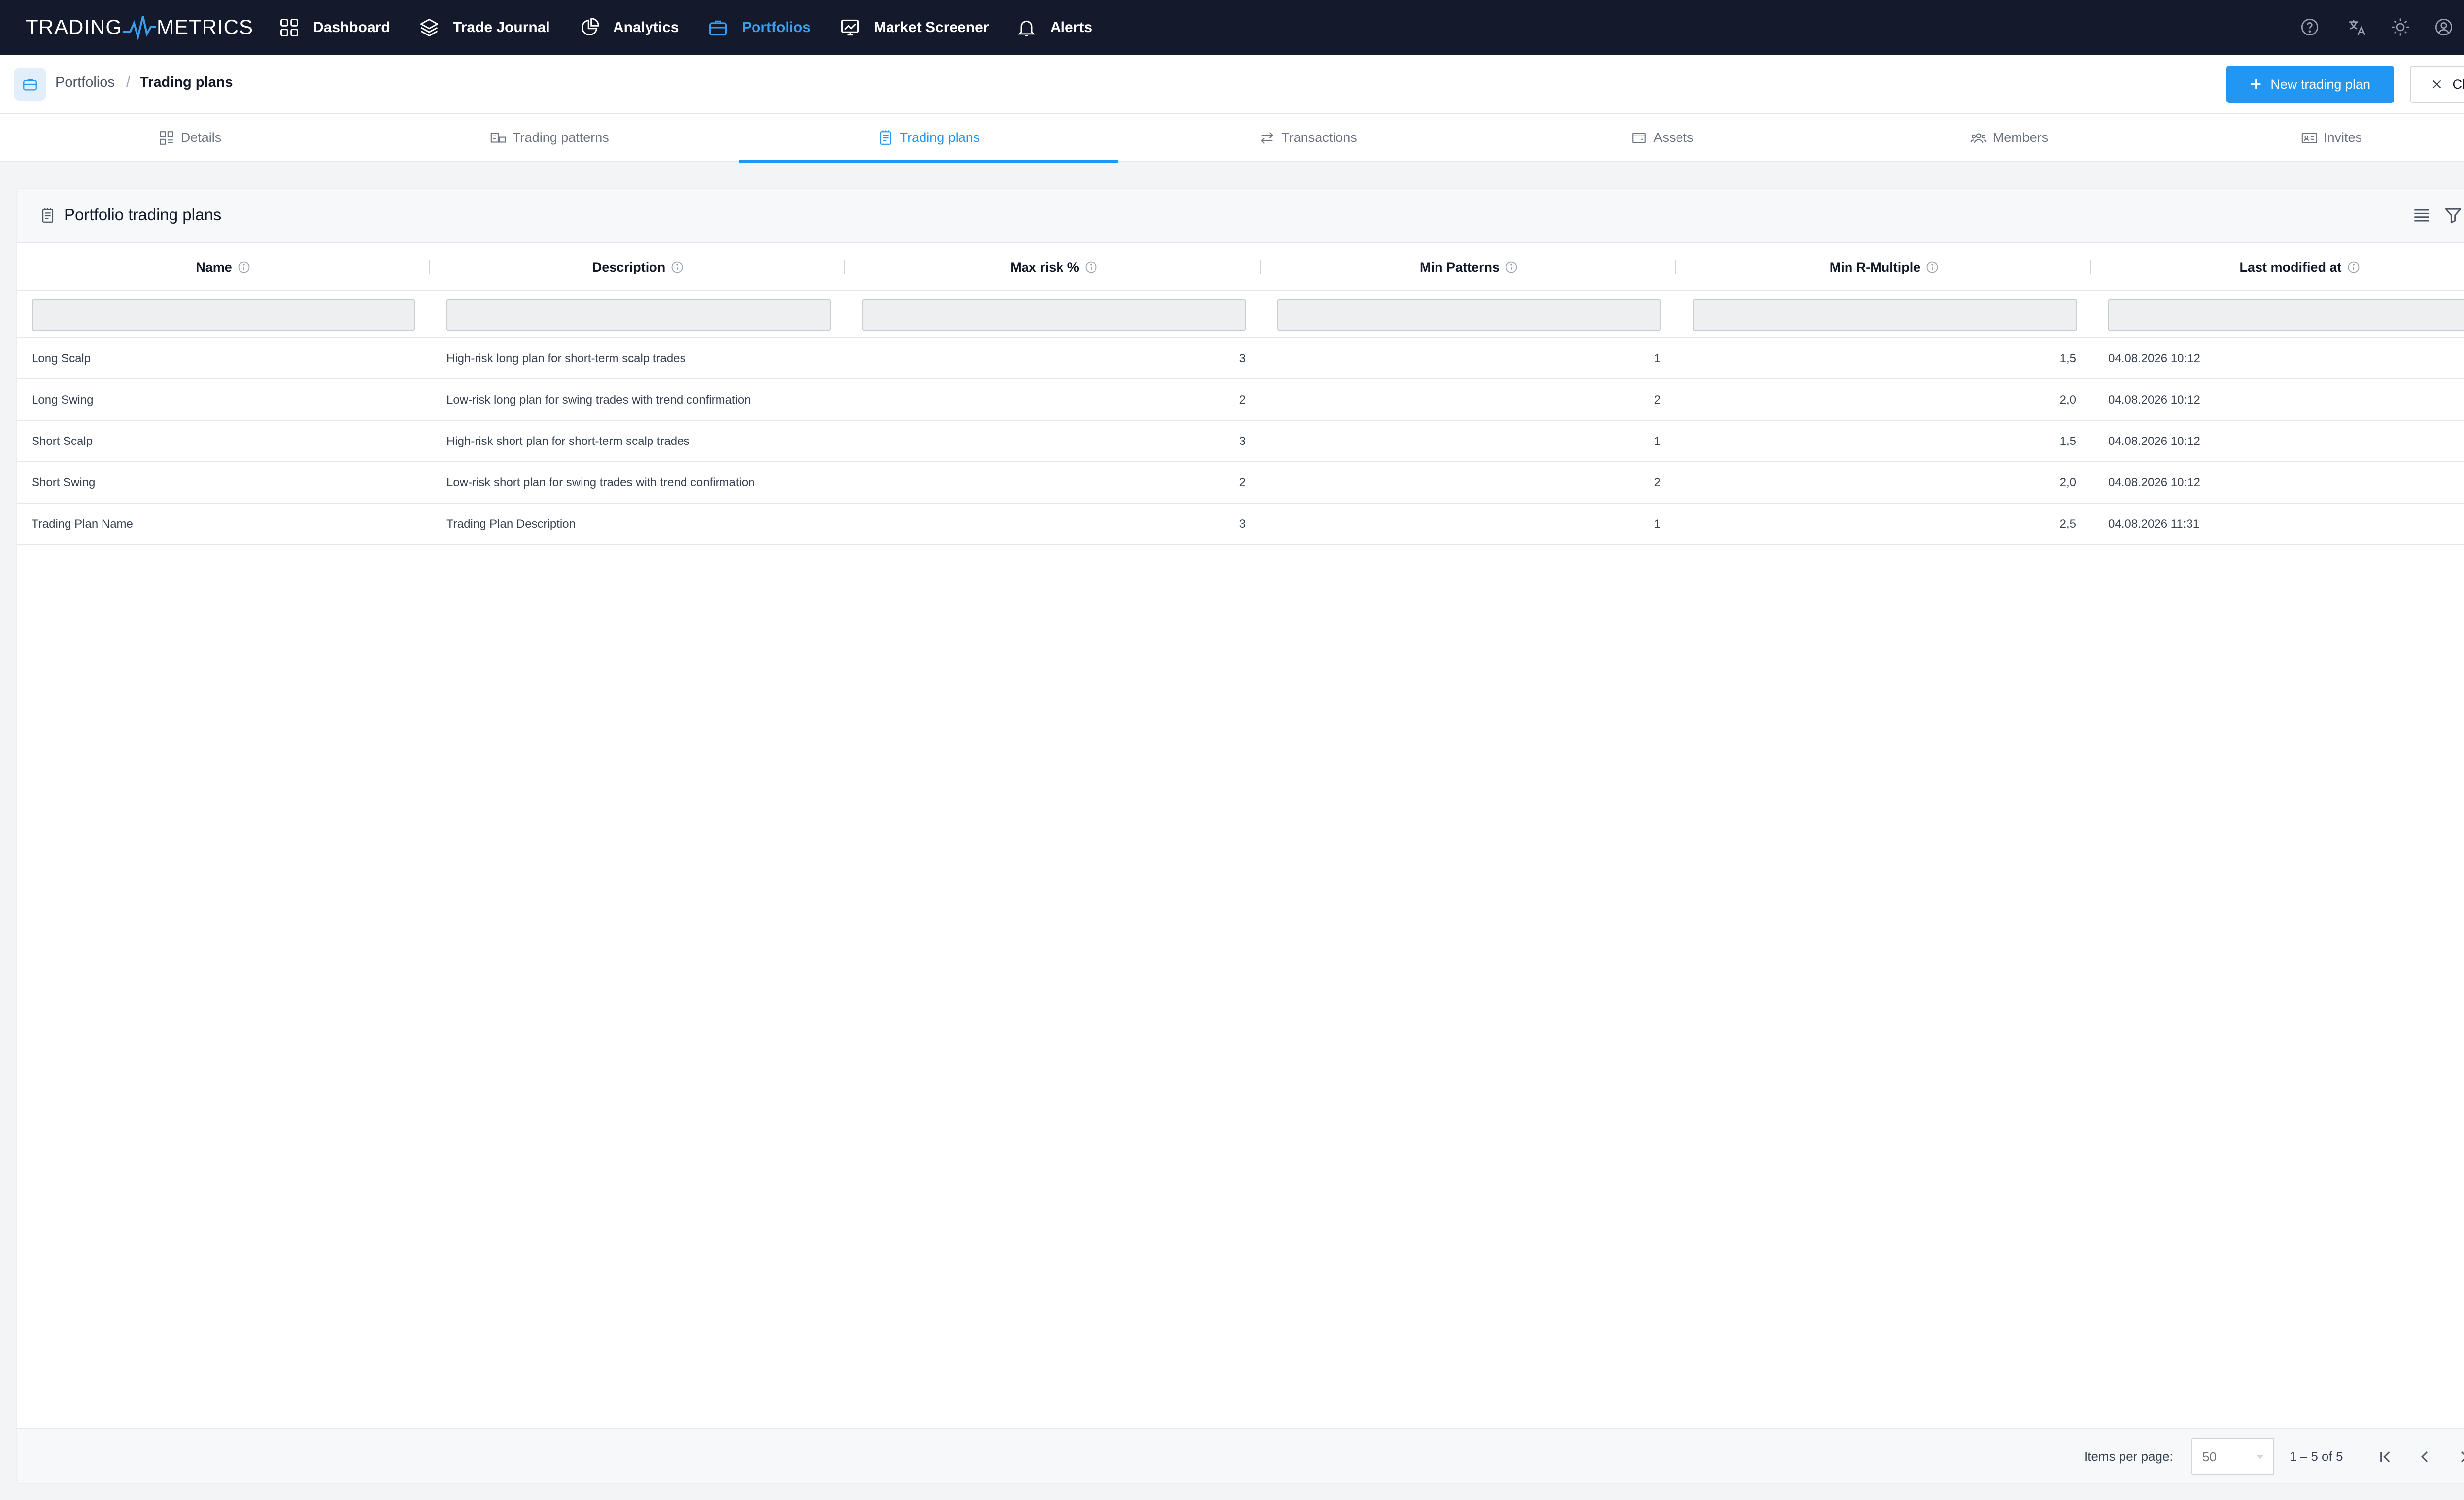 The width and height of the screenshot is (2464, 1500). What do you see at coordinates (2424, 1456) in the screenshot?
I see `previous-page-icon` at bounding box center [2424, 1456].